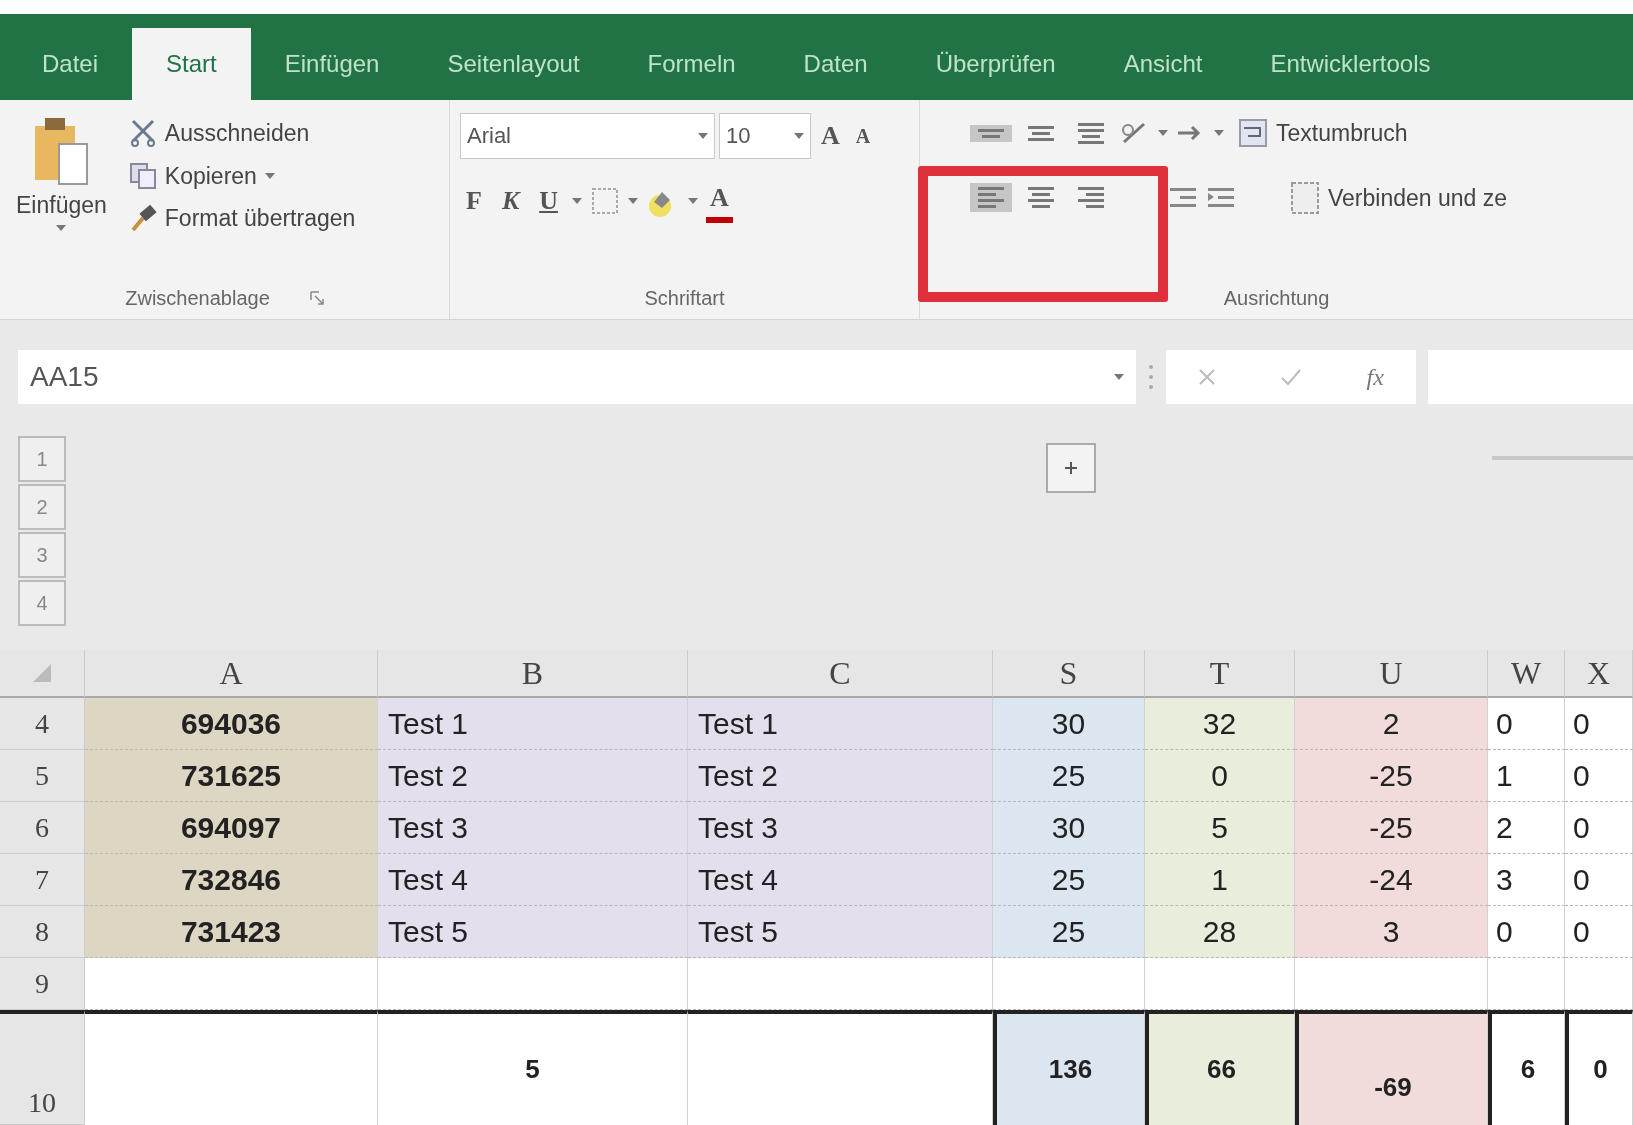 The image size is (1633, 1125). I want to click on select-all-icon, so click(42, 673).